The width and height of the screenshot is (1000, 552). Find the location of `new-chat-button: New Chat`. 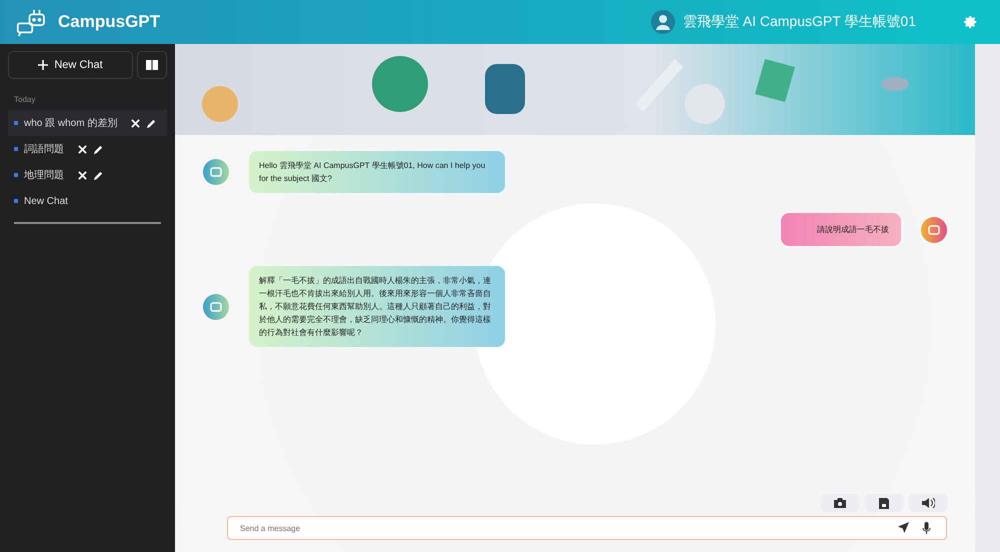

new-chat-button: New Chat is located at coordinates (70, 65).